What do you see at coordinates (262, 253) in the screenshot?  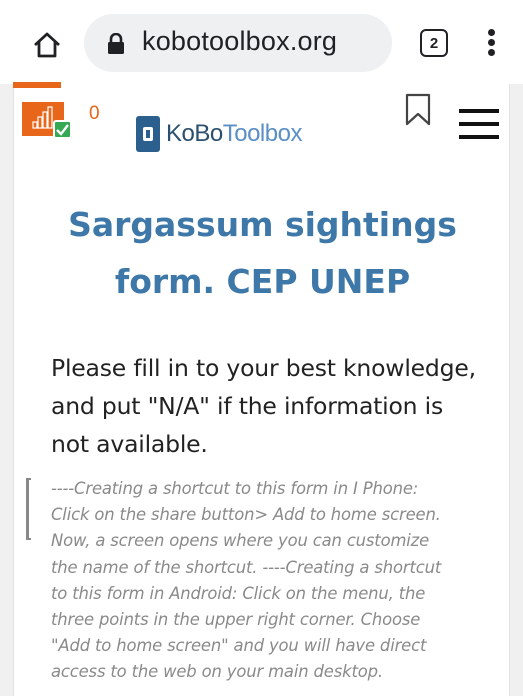 I see `form-title: Sargassum sightings form. CEP UNEP` at bounding box center [262, 253].